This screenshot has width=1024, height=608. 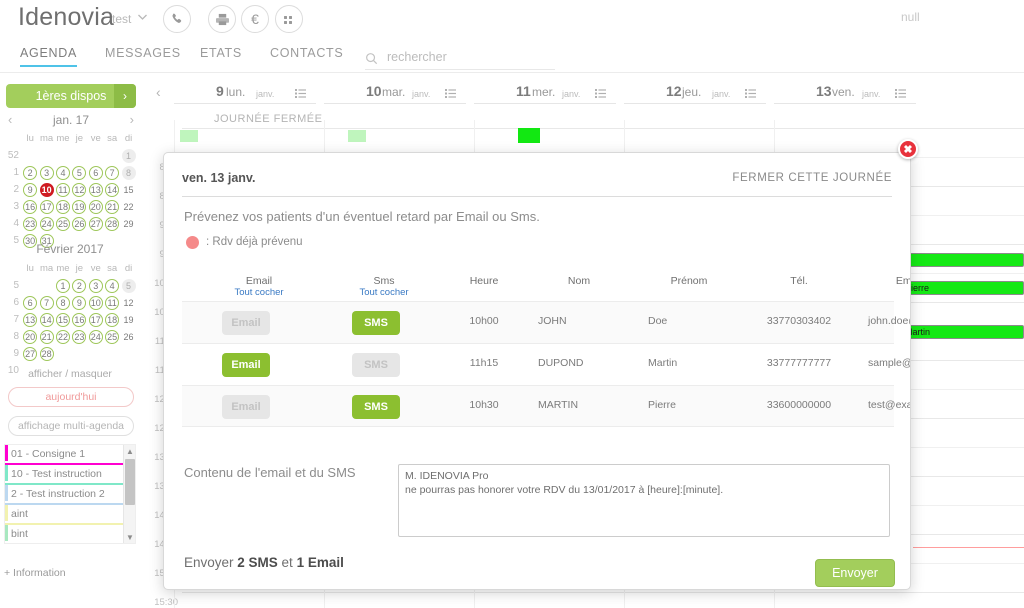 What do you see at coordinates (70, 374) in the screenshot?
I see `show-hide-link: afficher / masquer` at bounding box center [70, 374].